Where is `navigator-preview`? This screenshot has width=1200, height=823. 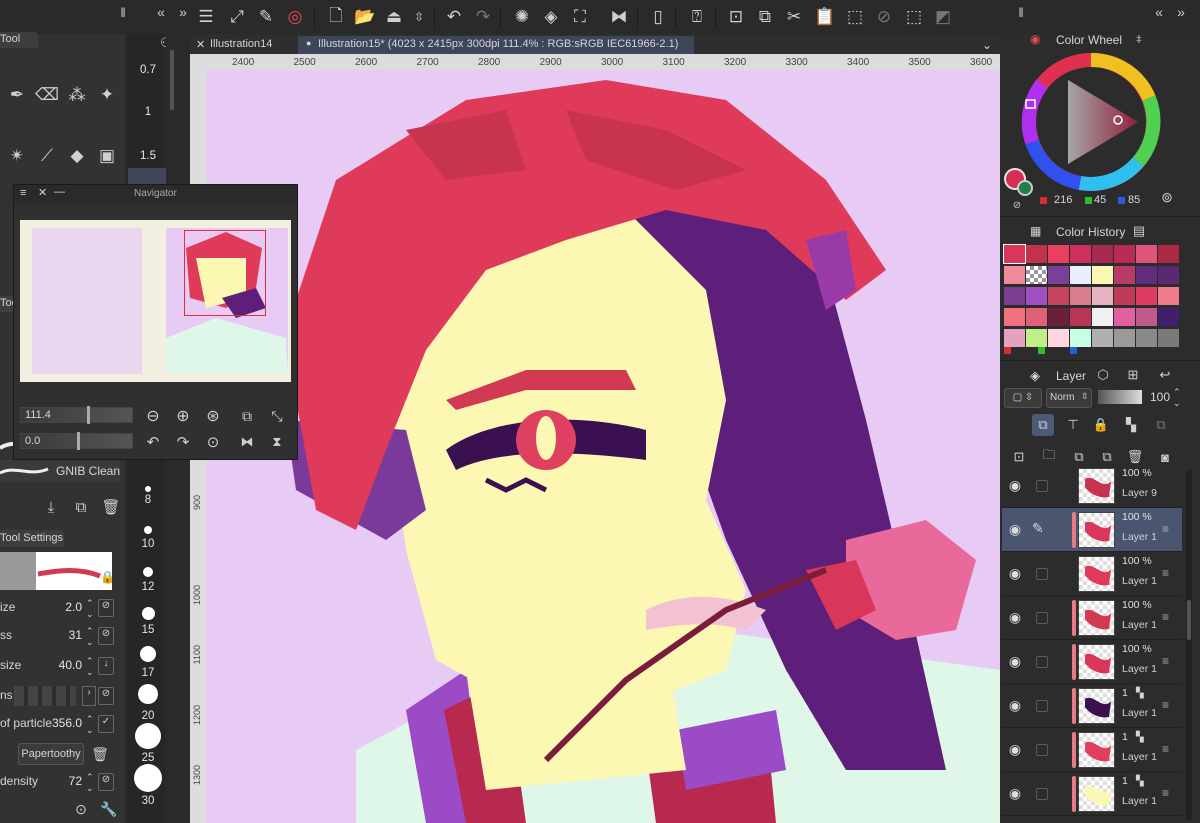 navigator-preview is located at coordinates (155, 301).